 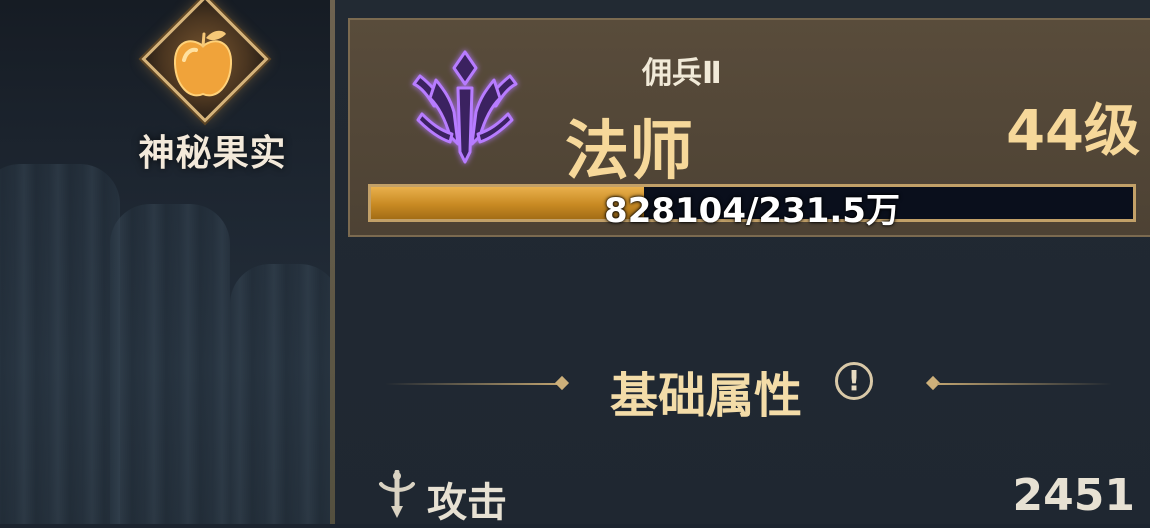 What do you see at coordinates (706, 396) in the screenshot?
I see `section-title: 基础属性` at bounding box center [706, 396].